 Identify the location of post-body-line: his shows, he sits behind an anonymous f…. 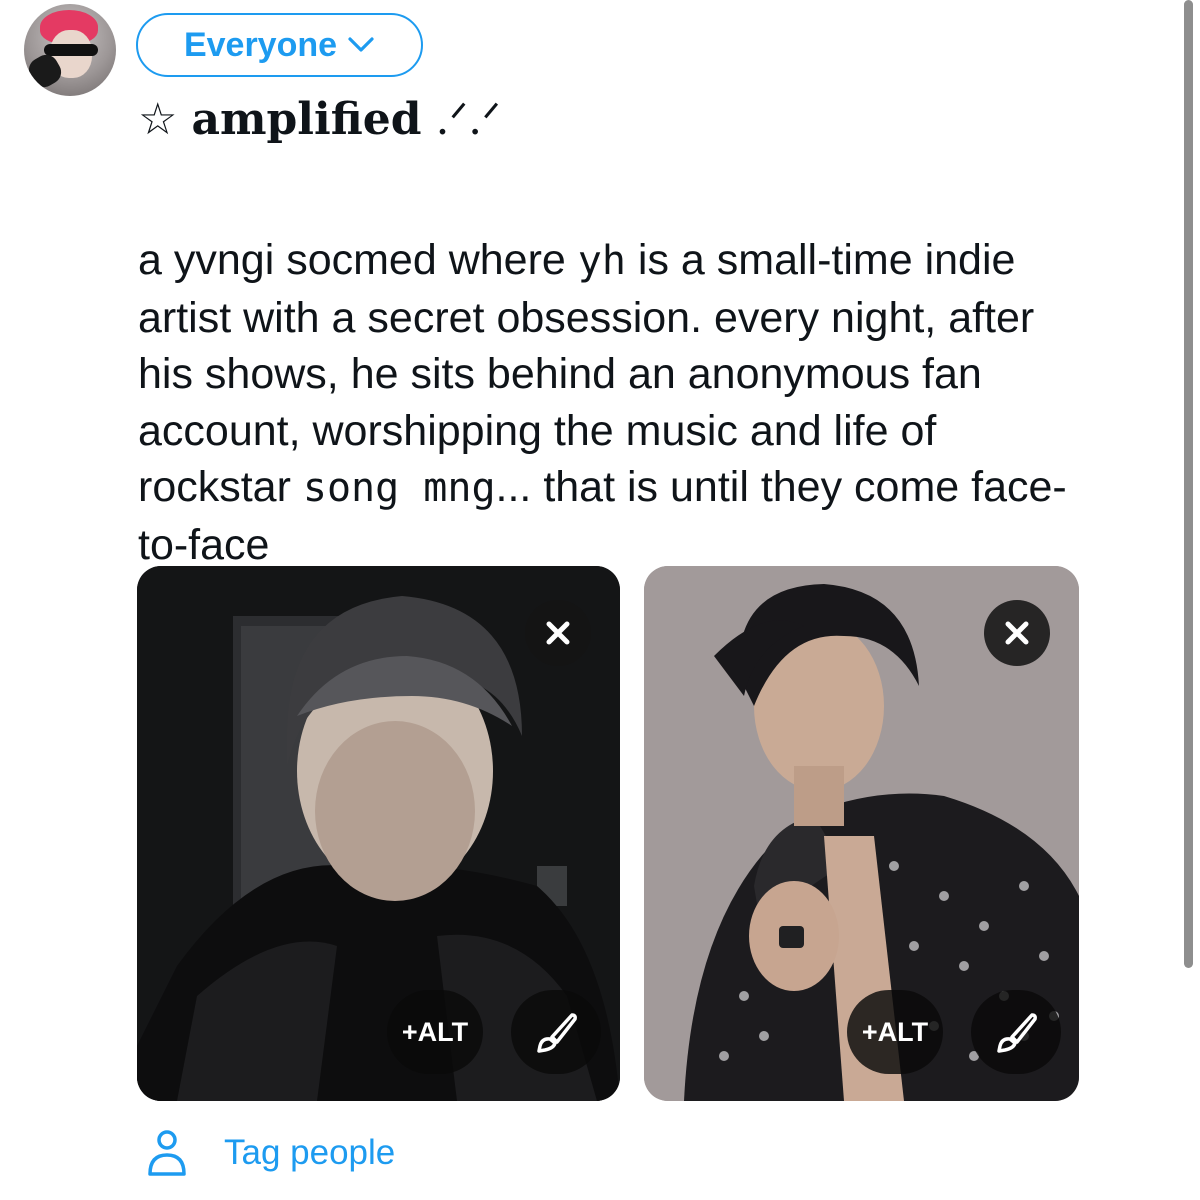
(560, 374).